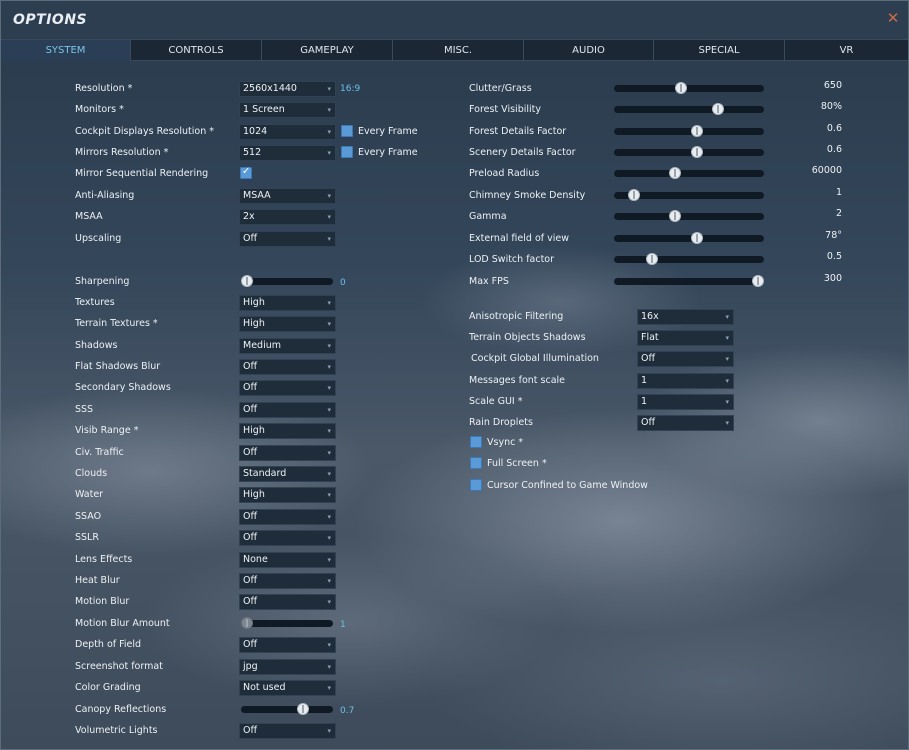  What do you see at coordinates (196, 50) in the screenshot?
I see `tab-controls: CONTROLS` at bounding box center [196, 50].